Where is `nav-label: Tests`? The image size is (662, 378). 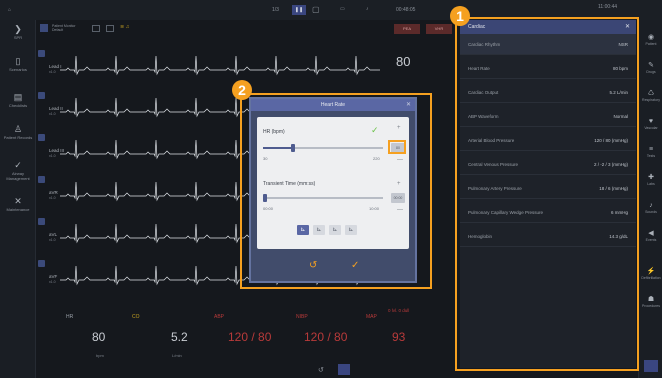
nav-label: Tests is located at coordinates (651, 156).